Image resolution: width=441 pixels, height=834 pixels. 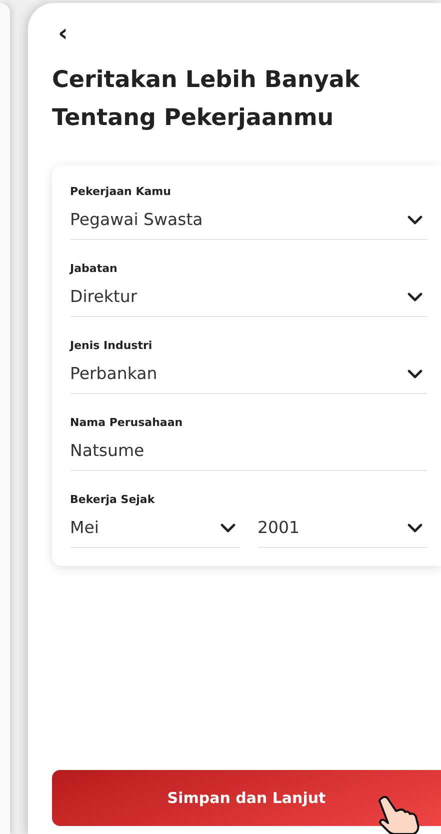 What do you see at coordinates (398, 814) in the screenshot?
I see `hand-cursor-icon` at bounding box center [398, 814].